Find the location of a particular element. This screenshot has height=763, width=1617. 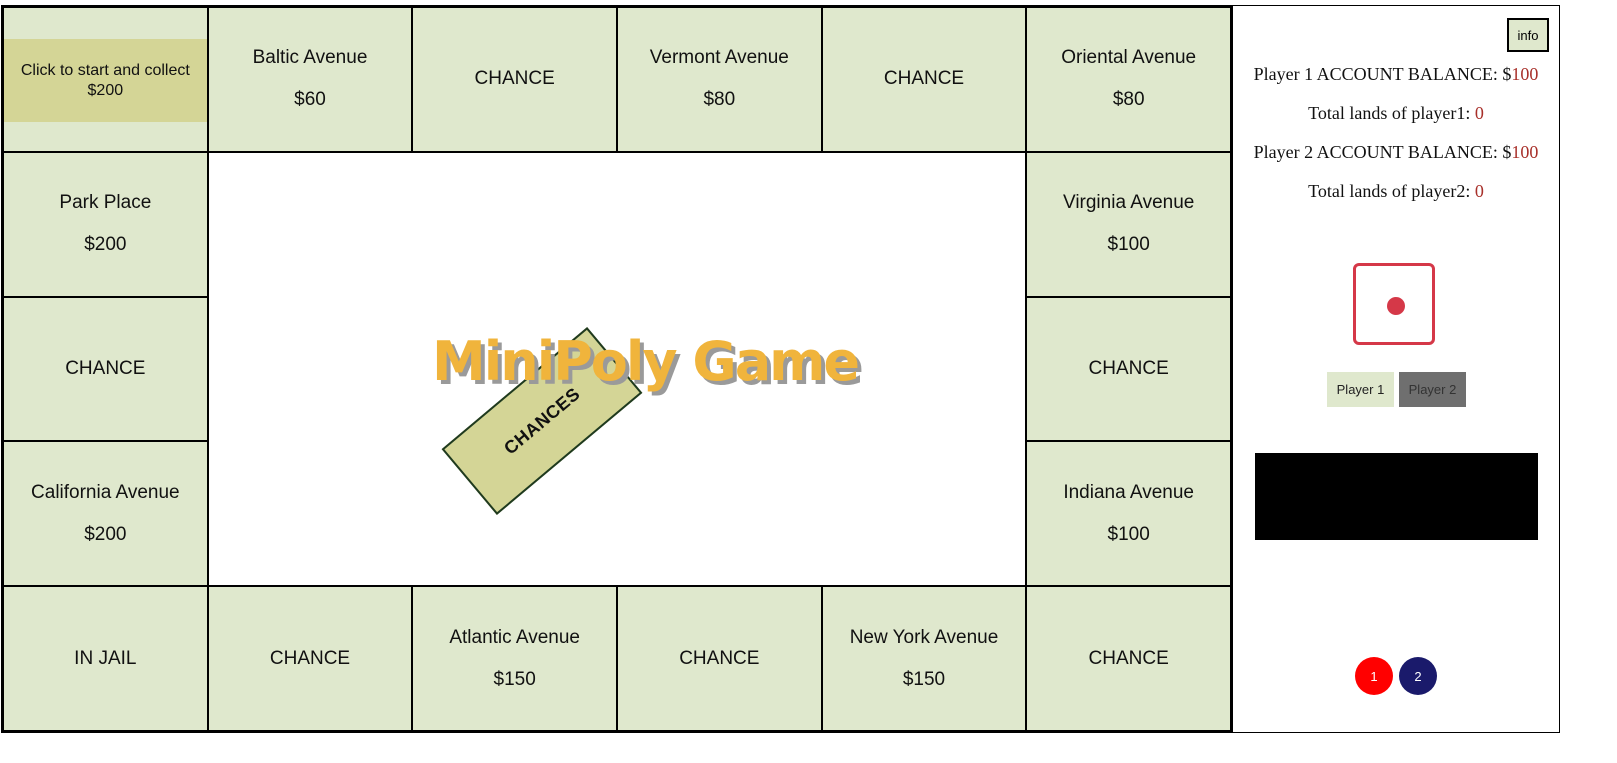

player2-token: 2 is located at coordinates (1418, 676).